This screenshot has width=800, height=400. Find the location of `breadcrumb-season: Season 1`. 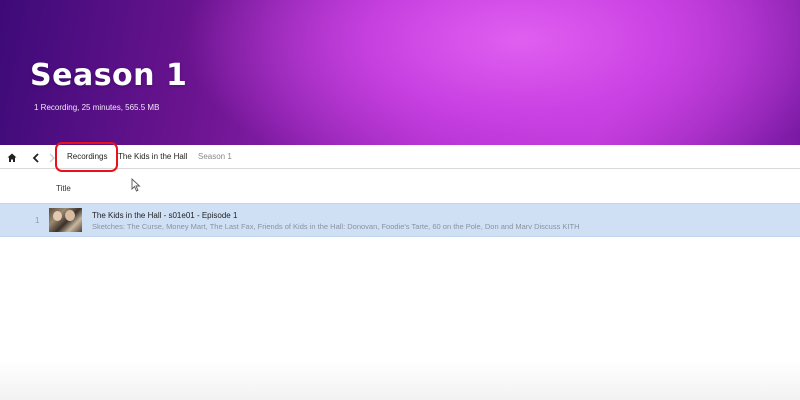

breadcrumb-season: Season 1 is located at coordinates (215, 156).